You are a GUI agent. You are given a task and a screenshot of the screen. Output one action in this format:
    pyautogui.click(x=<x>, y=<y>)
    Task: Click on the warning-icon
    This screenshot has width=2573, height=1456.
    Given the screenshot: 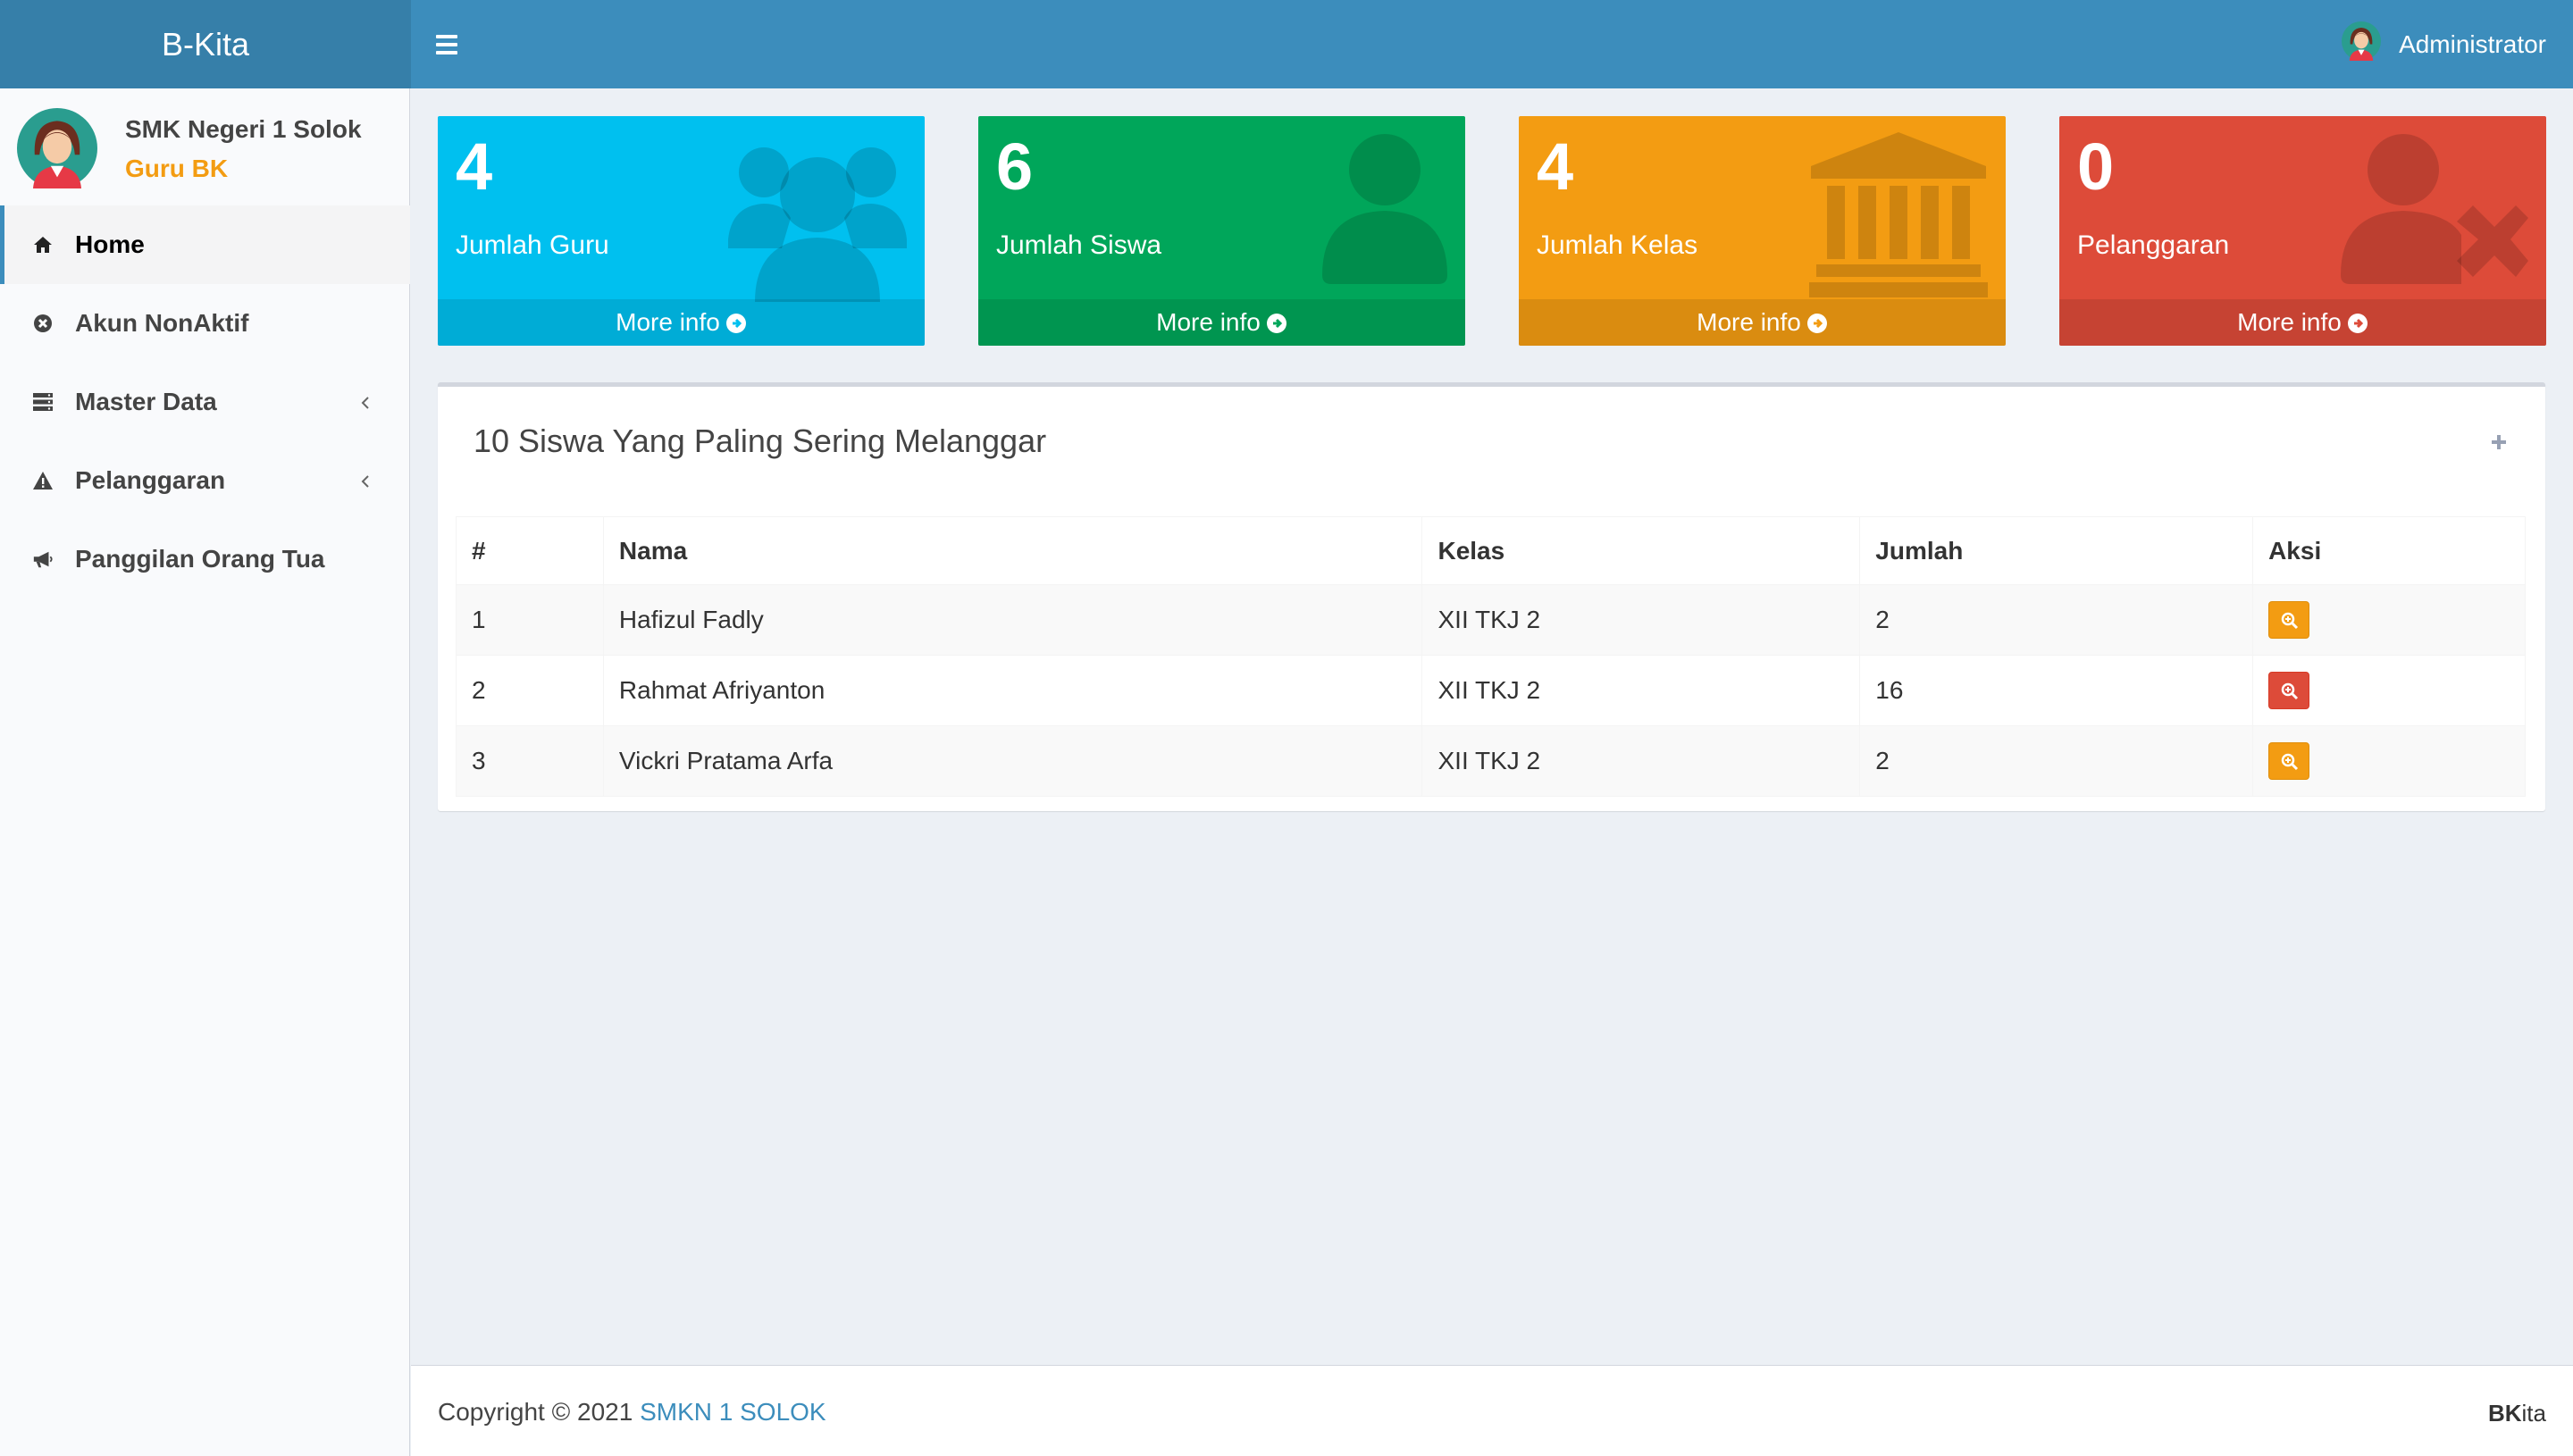 What is the action you would take?
    pyautogui.click(x=43, y=480)
    